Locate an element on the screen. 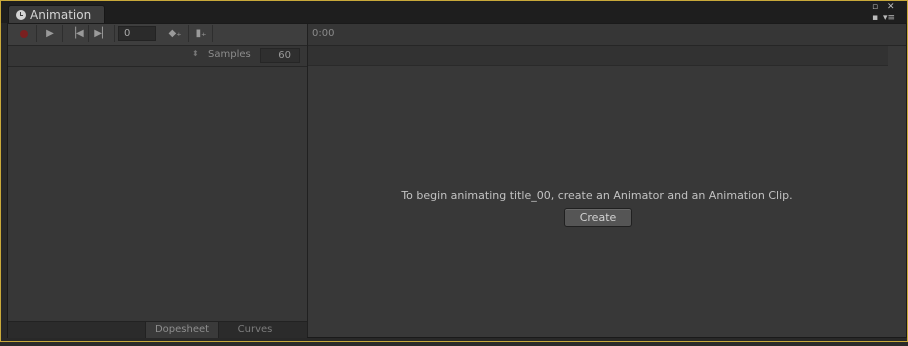 The width and height of the screenshot is (908, 346). previous-keyframe-icon: ▕◀ is located at coordinates (76, 33).